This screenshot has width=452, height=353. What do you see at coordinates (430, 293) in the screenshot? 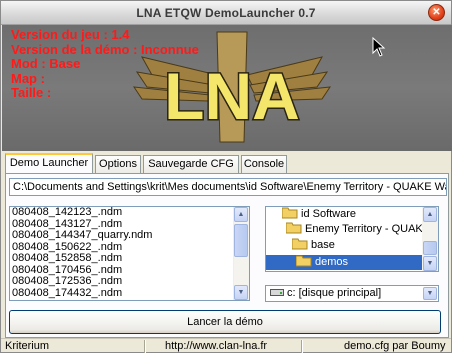
I see `chevron-down-icon: ▼` at bounding box center [430, 293].